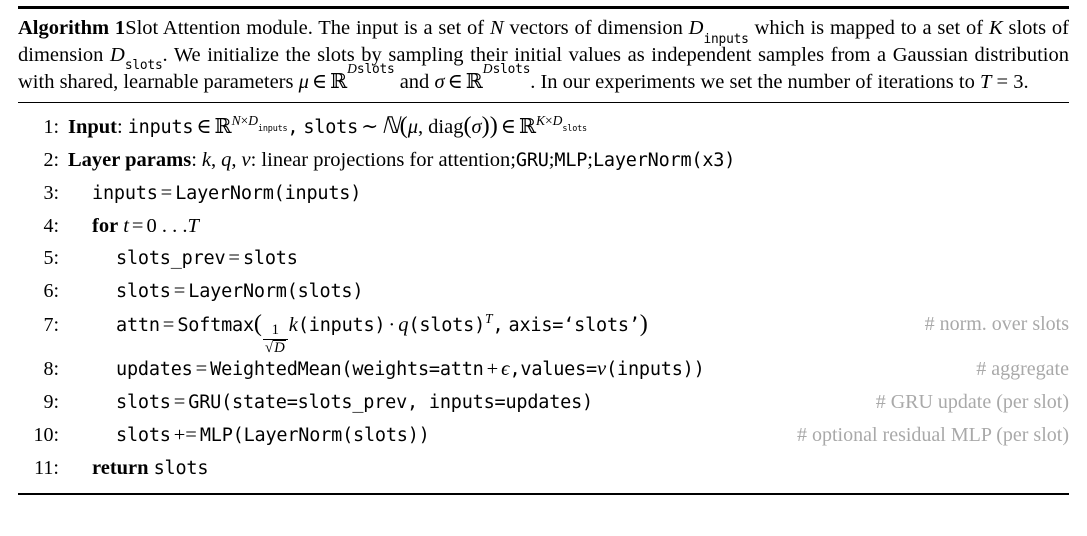 The height and width of the screenshot is (536, 1087). I want to click on code-fn-softmax: Softmax, so click(215, 325).